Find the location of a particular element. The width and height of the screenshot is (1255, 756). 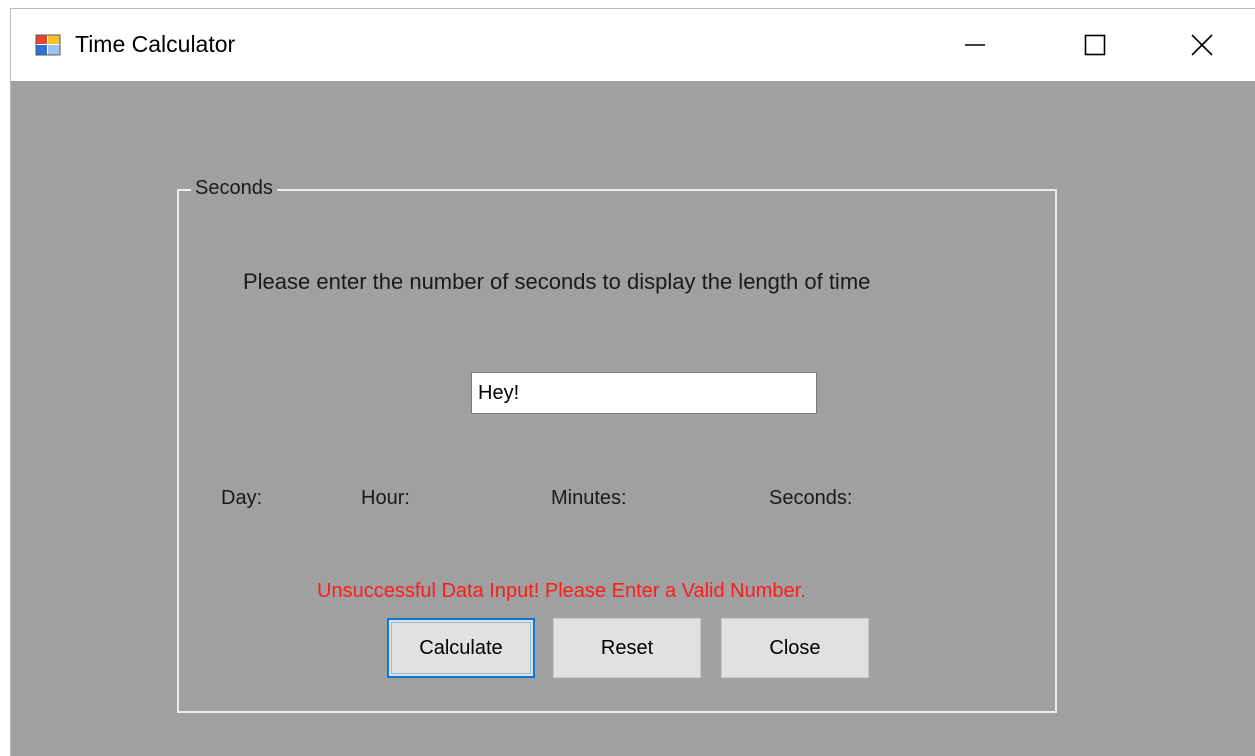

maximize-button is located at coordinates (1095, 45).